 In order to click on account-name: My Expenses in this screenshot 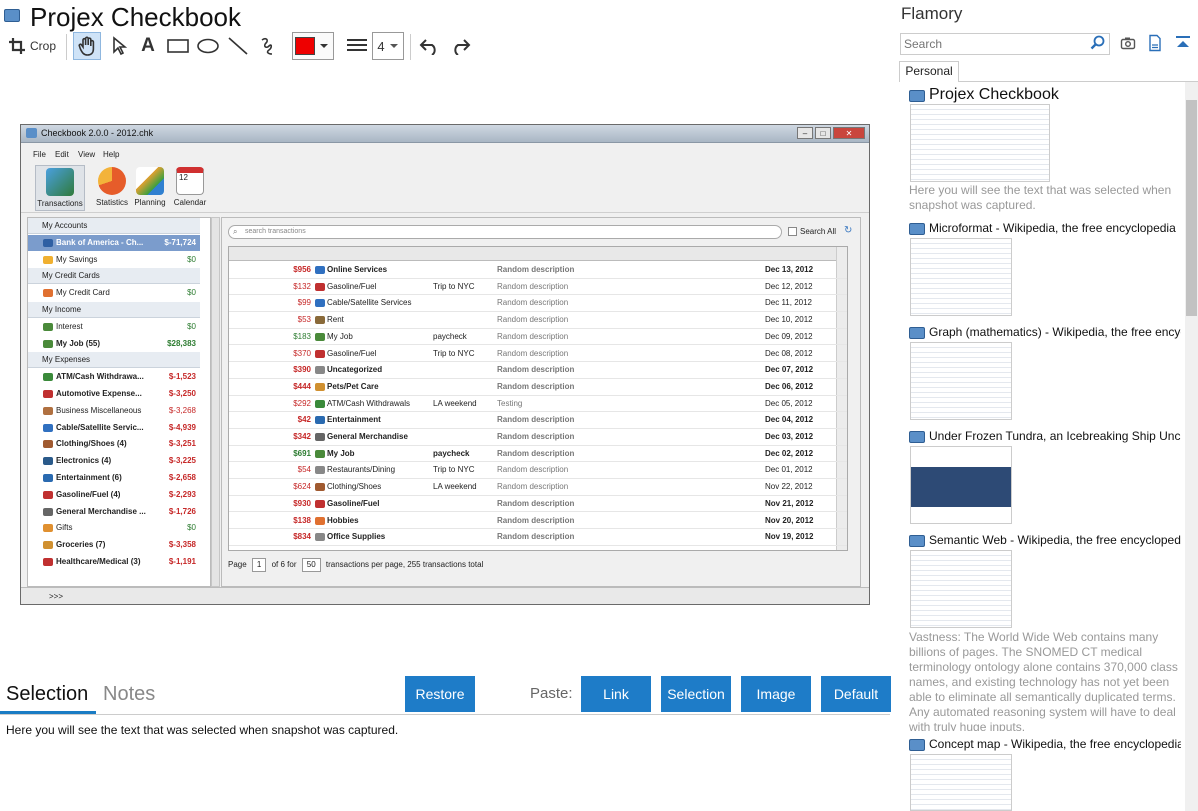, I will do `click(66, 360)`.